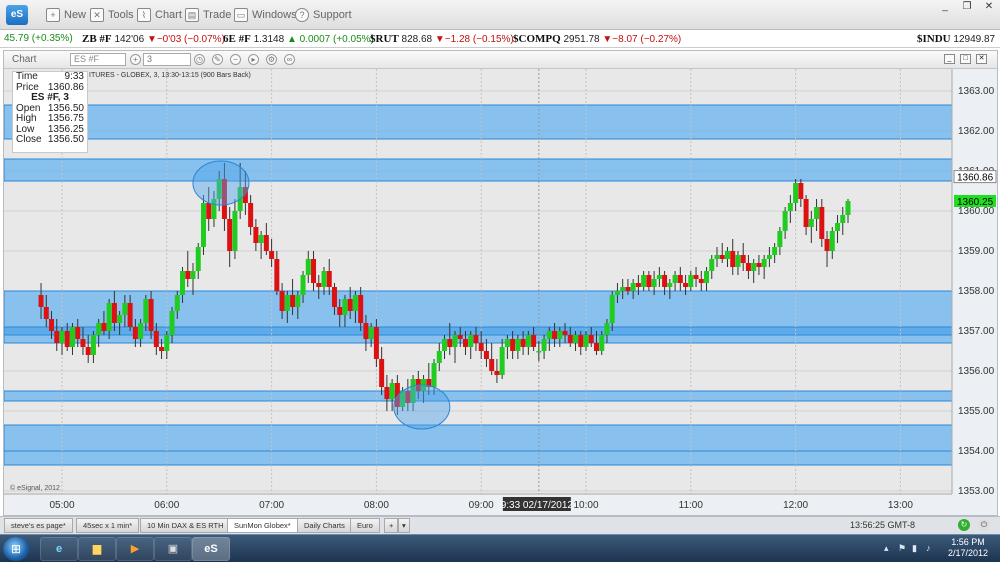 This screenshot has height=562, width=1000. I want to click on status-clock: 13:56:25 GMT-8, so click(883, 525).